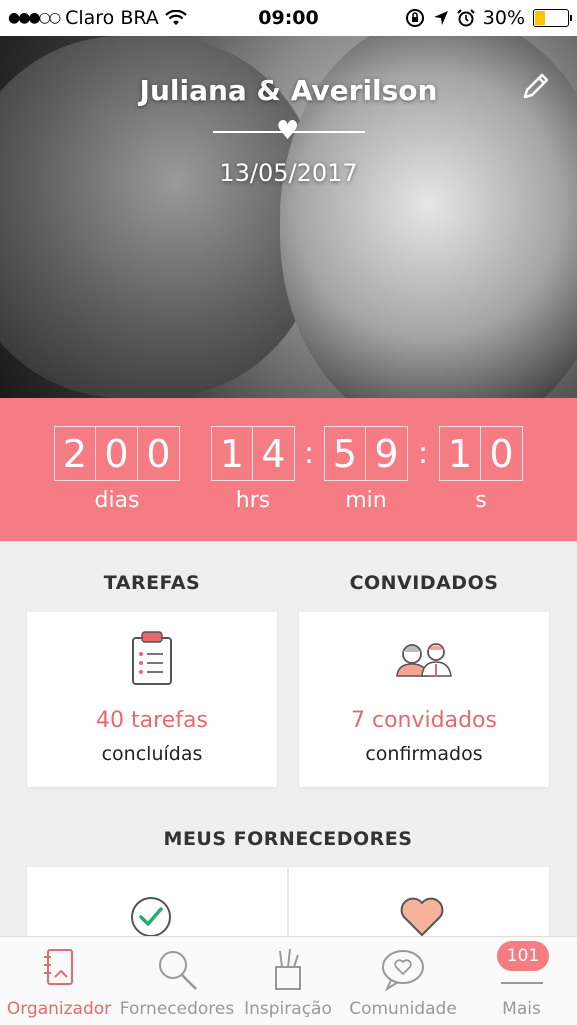  Describe the element at coordinates (288, 1009) in the screenshot. I see `tab-label: Inspiração` at that location.